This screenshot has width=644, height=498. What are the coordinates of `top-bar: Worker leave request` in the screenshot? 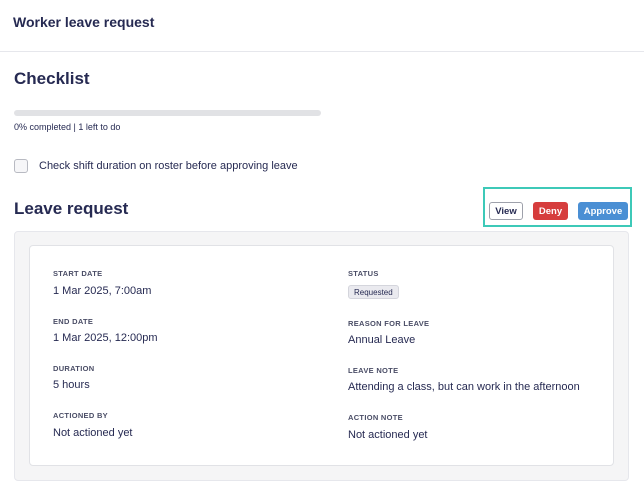 It's located at (322, 26).